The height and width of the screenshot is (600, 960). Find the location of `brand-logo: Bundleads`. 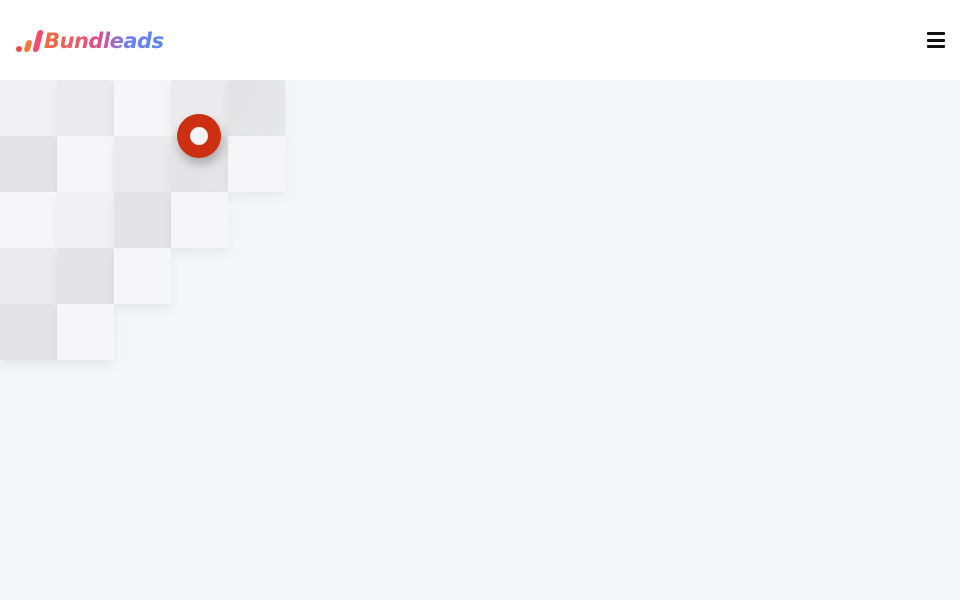

brand-logo: Bundleads is located at coordinates (90, 39).